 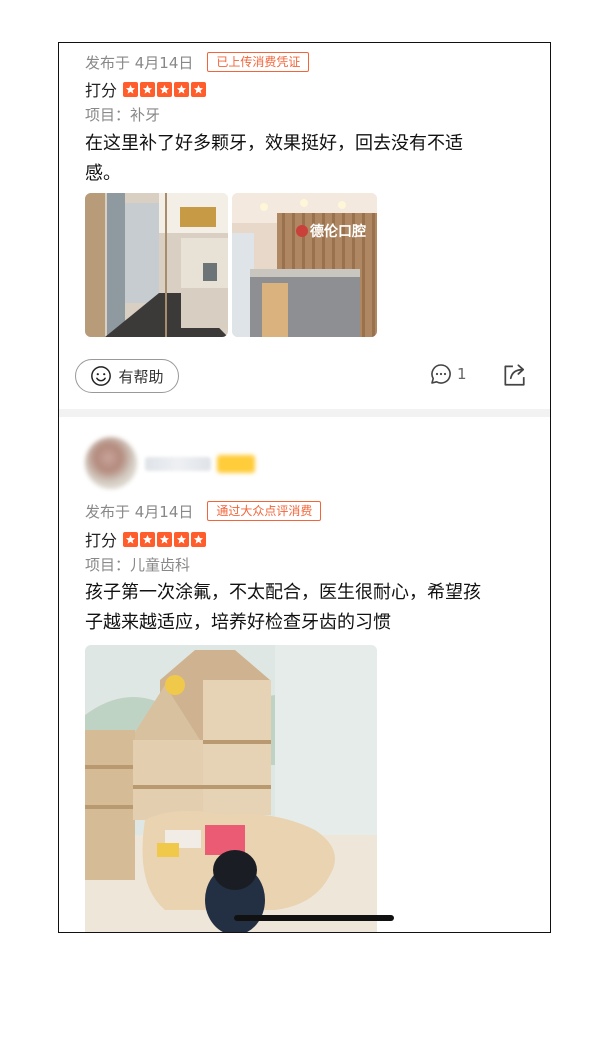 I want to click on verified-badge: 已上传消费凭证, so click(x=258, y=62).